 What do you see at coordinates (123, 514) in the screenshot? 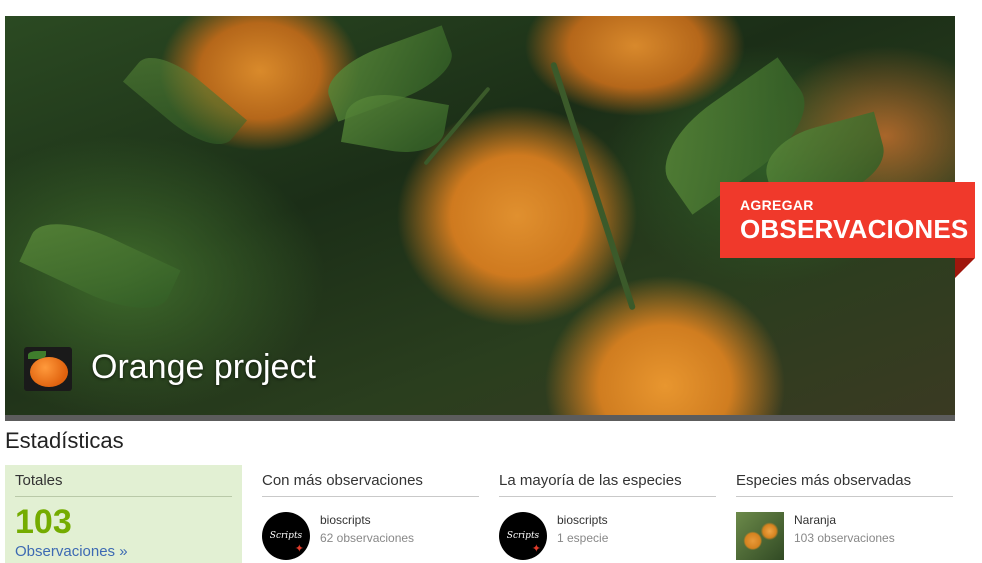
I see `totals-panel: Totales 103 Observaciones »` at bounding box center [123, 514].